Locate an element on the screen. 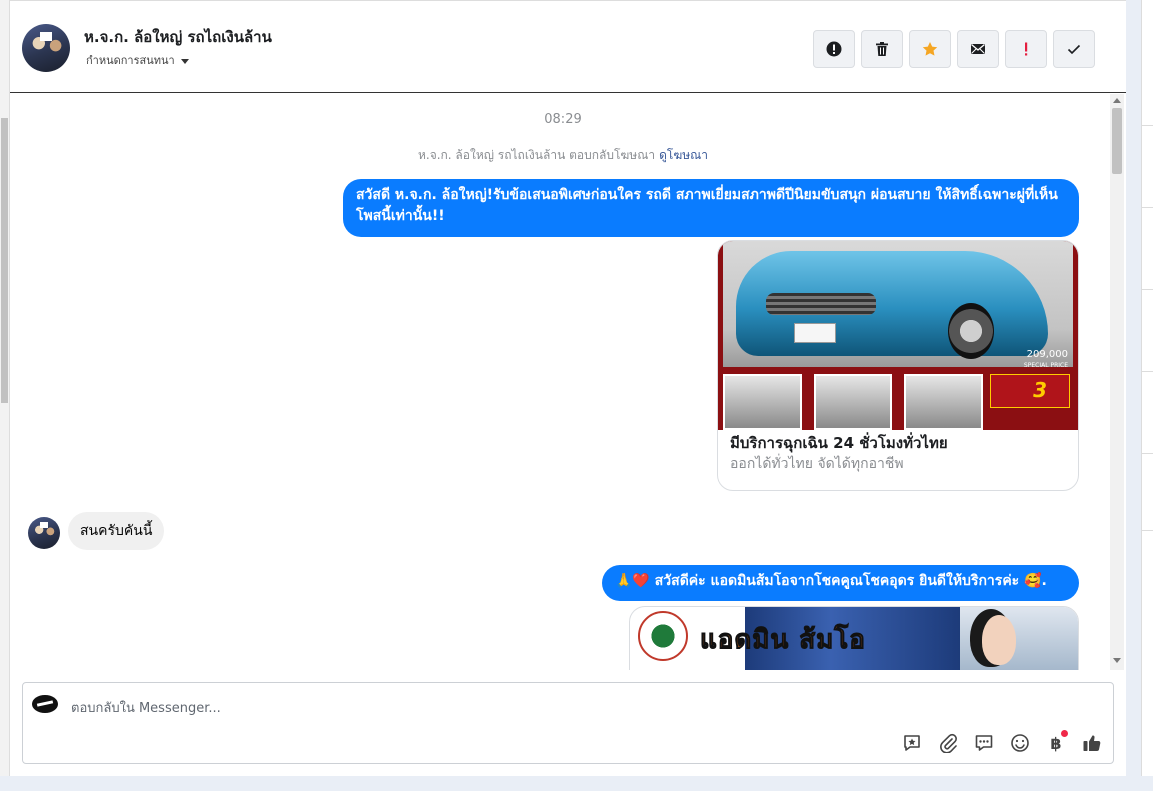 The width and height of the screenshot is (1153, 791). alert-circle-icon is located at coordinates (834, 49).